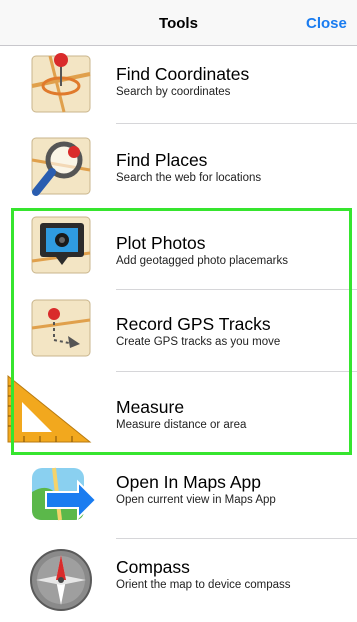  Describe the element at coordinates (173, 92) in the screenshot. I see `item-subtitle: Search by coordinates` at that location.